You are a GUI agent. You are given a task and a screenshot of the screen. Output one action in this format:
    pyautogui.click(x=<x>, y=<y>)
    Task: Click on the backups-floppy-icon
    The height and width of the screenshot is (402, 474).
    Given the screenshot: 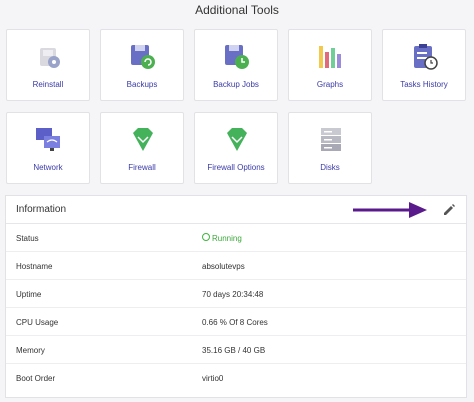 What is the action you would take?
    pyautogui.click(x=143, y=57)
    